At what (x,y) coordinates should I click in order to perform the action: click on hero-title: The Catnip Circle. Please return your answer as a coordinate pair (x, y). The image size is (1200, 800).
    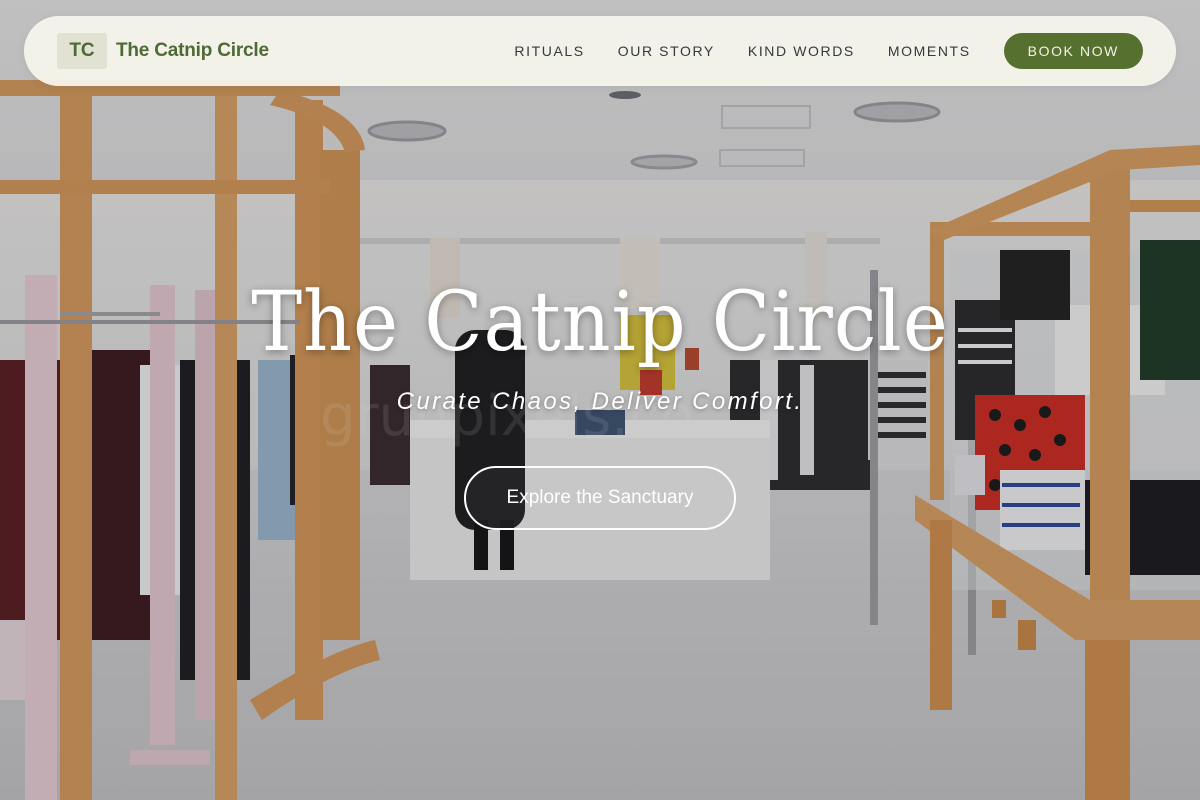
    Looking at the image, I should click on (600, 322).